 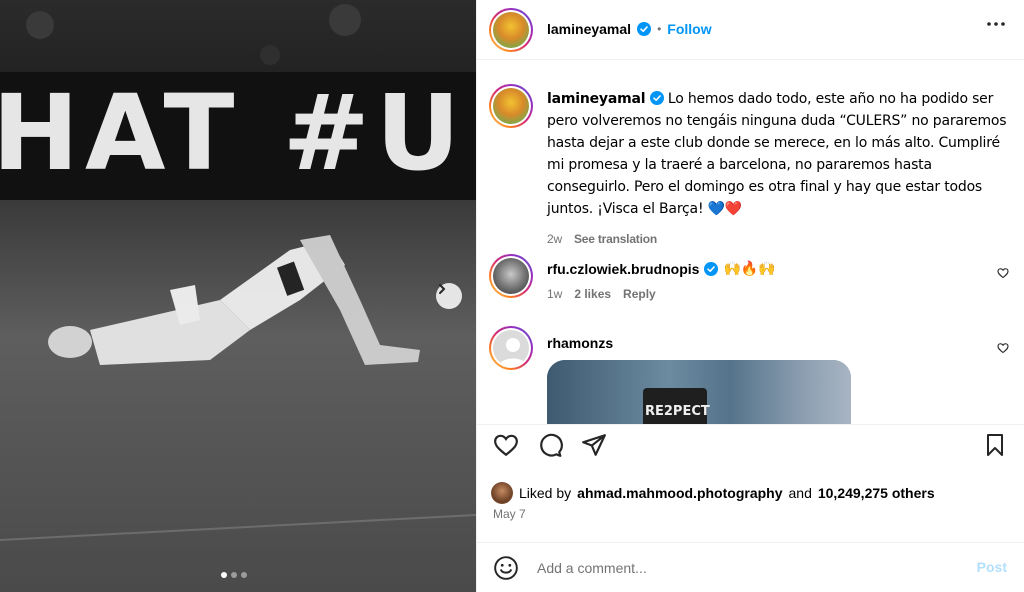 I want to click on reply-button: Reply, so click(x=639, y=294).